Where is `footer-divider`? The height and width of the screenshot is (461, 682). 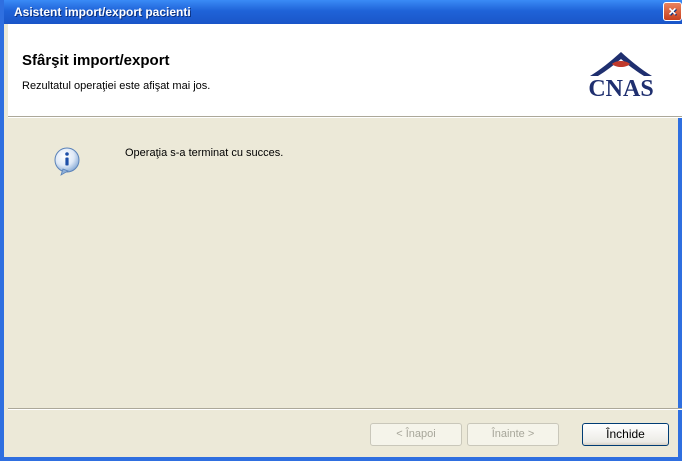
footer-divider is located at coordinates (345, 409).